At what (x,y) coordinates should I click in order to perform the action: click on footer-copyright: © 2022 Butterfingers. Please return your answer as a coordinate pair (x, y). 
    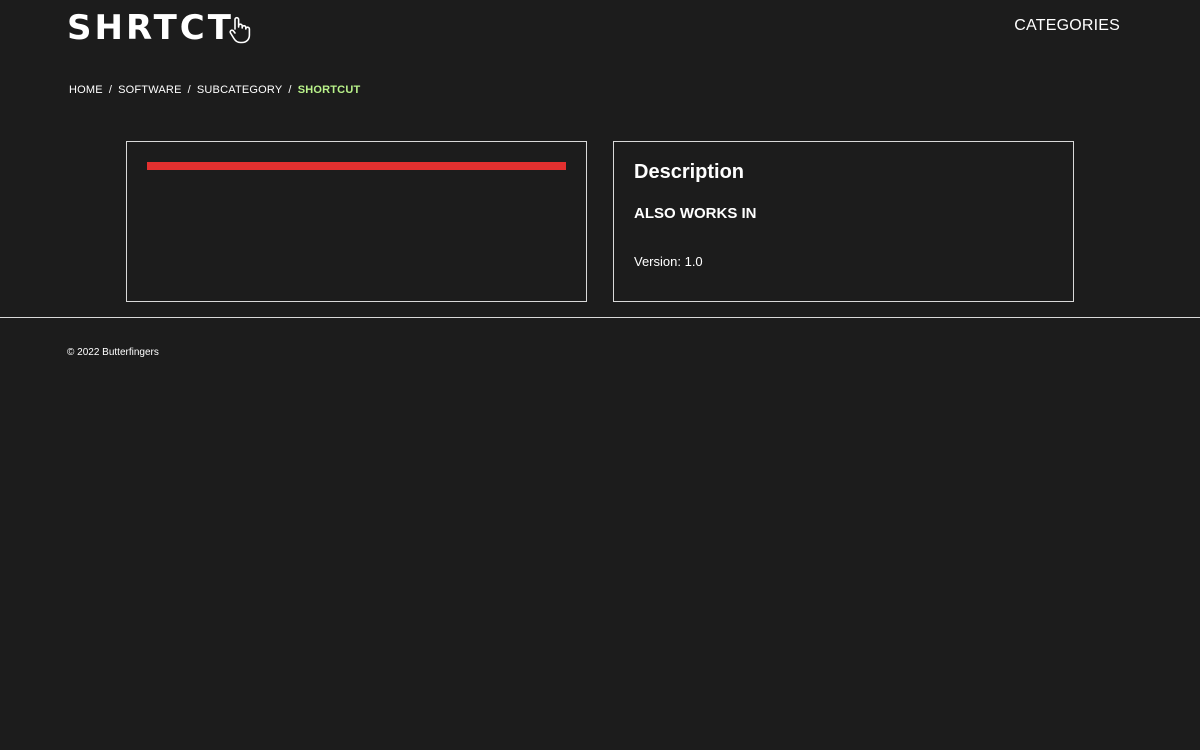
    Looking at the image, I should click on (113, 352).